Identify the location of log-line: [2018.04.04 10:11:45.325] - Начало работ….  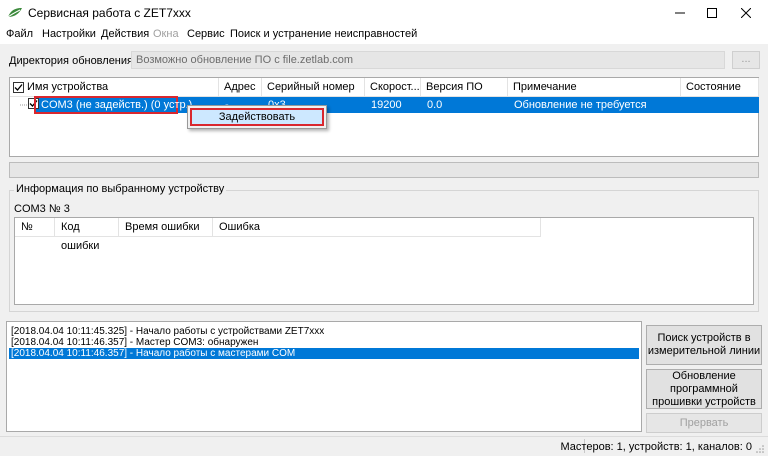
(324, 331).